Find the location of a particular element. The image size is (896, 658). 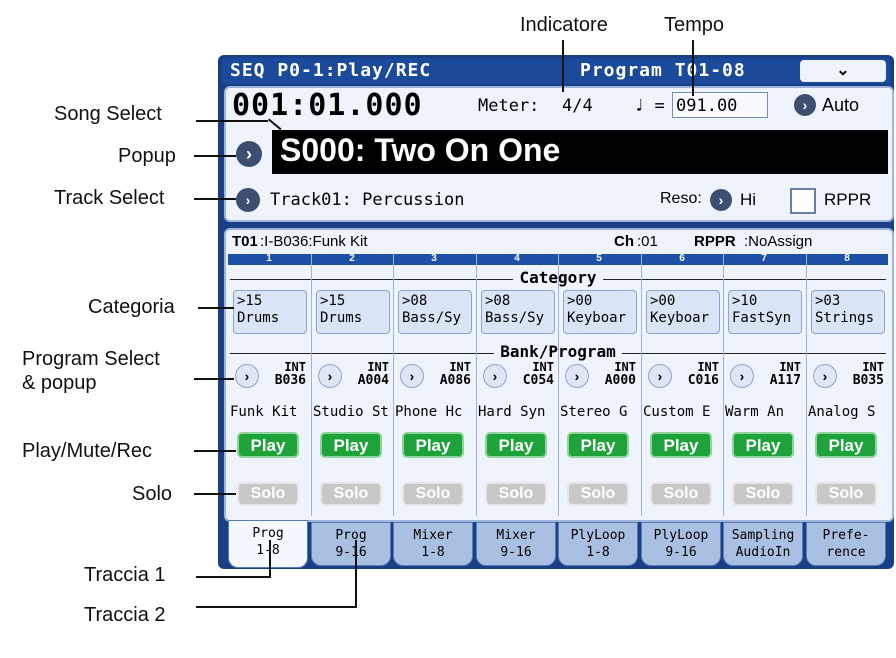

program-number: B035 is located at coordinates (860, 380).